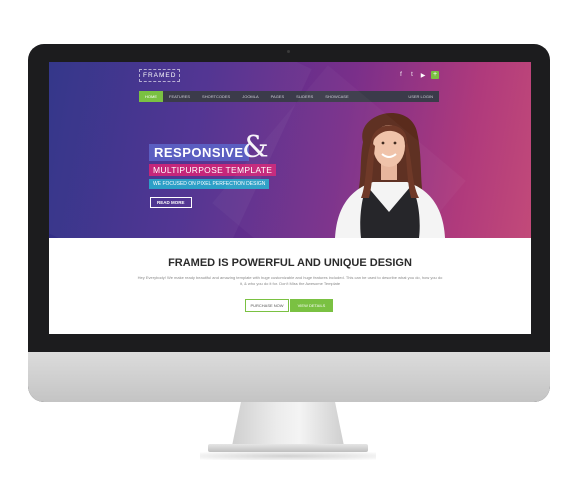 The height and width of the screenshot is (500, 576). I want to click on nav-item-features: FEATURES, so click(179, 96).